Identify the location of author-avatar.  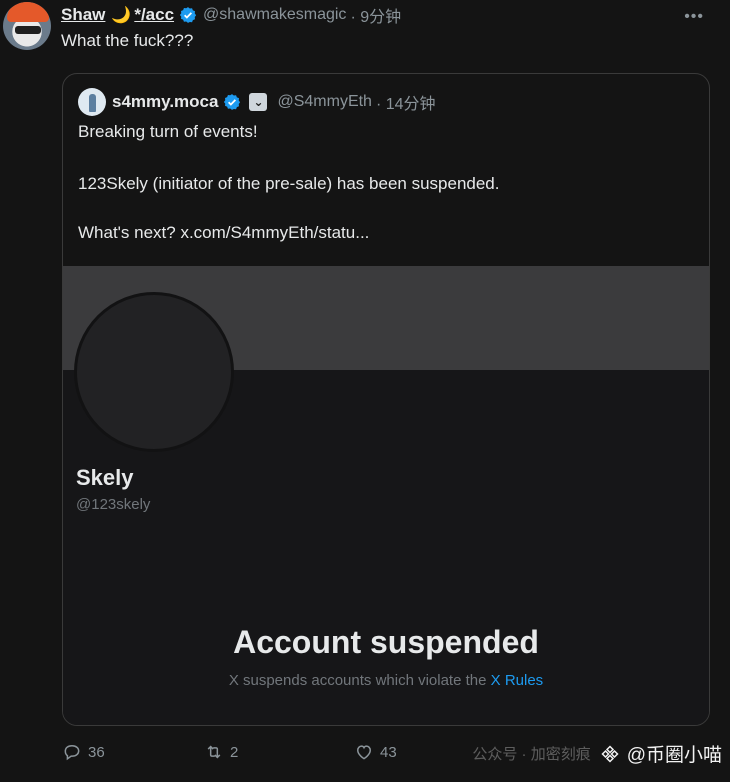
(27, 26).